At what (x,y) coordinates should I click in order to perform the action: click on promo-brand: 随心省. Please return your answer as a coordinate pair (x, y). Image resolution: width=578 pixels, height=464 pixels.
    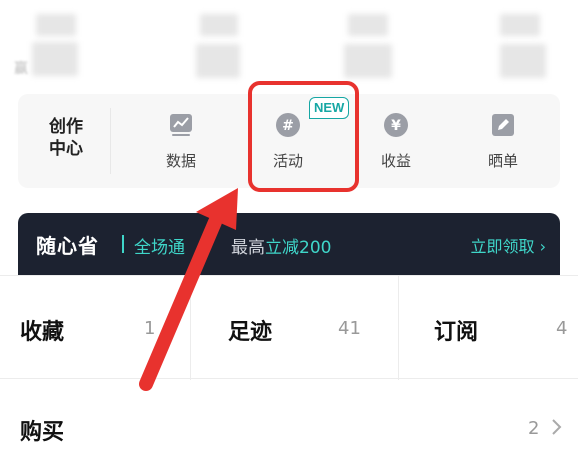
    Looking at the image, I should click on (67, 246).